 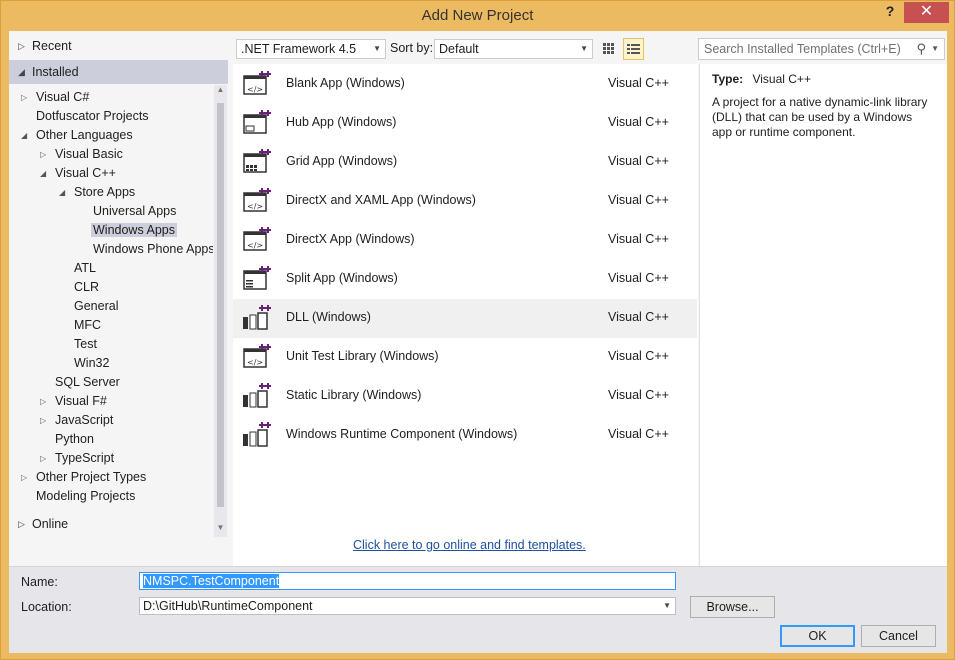 I want to click on tree-item: CLR, so click(x=80, y=287).